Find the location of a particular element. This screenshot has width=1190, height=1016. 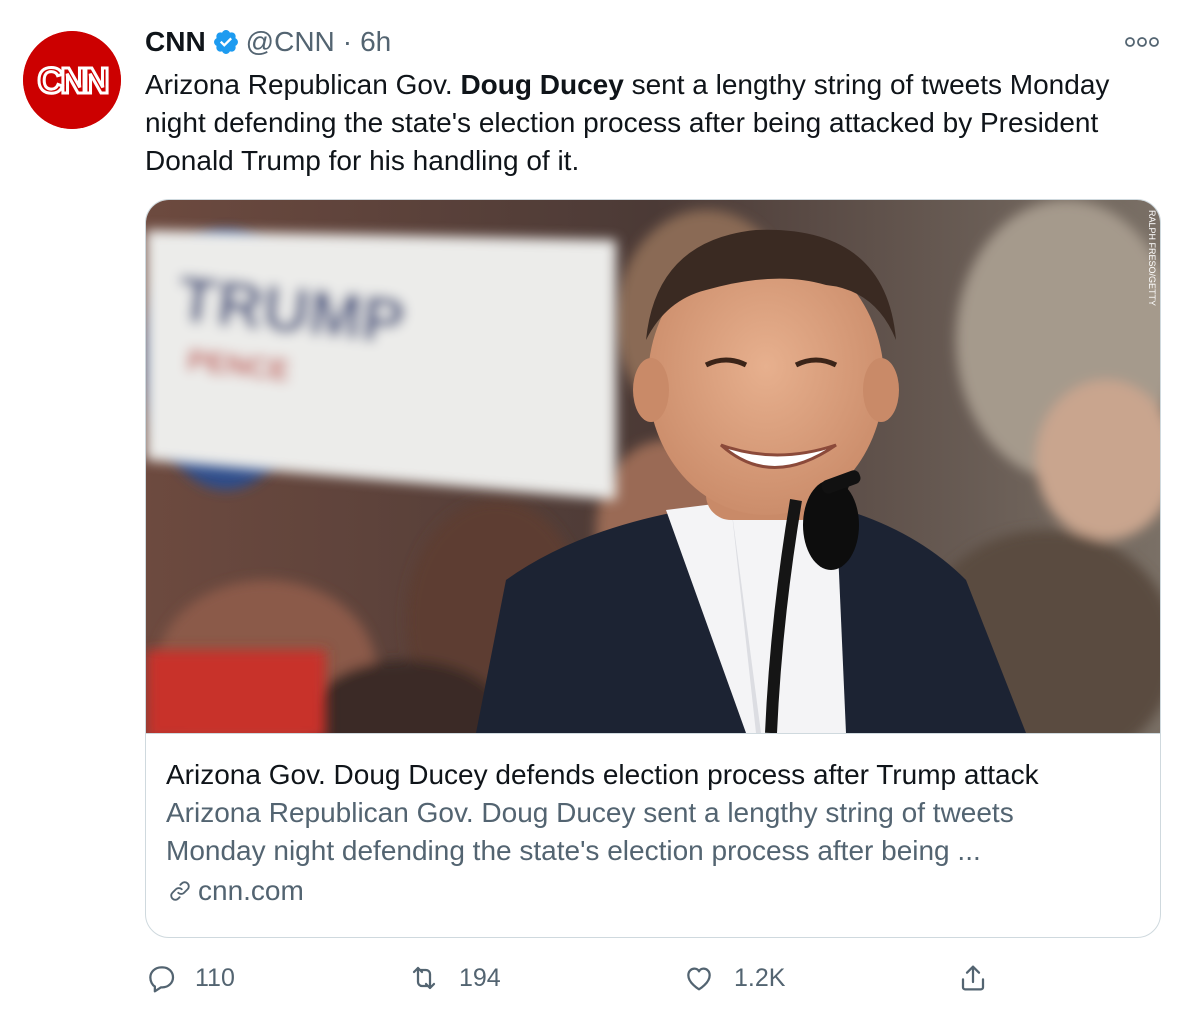

share-icon is located at coordinates (973, 978).